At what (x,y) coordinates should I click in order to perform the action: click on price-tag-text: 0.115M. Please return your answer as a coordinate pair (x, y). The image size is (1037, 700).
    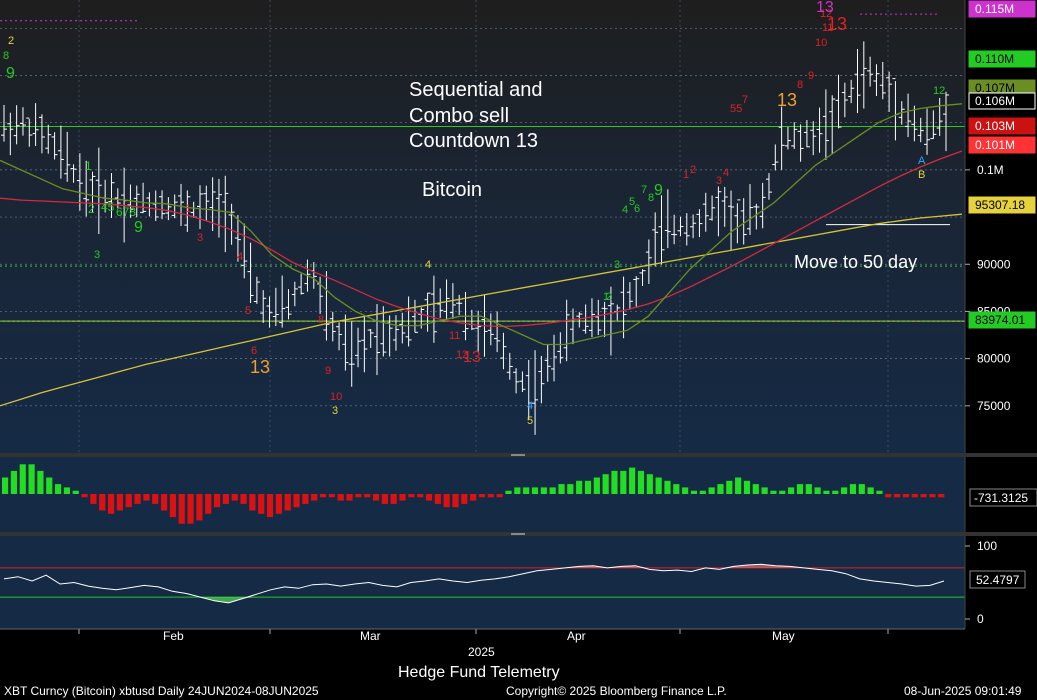
    Looking at the image, I should click on (994, 9).